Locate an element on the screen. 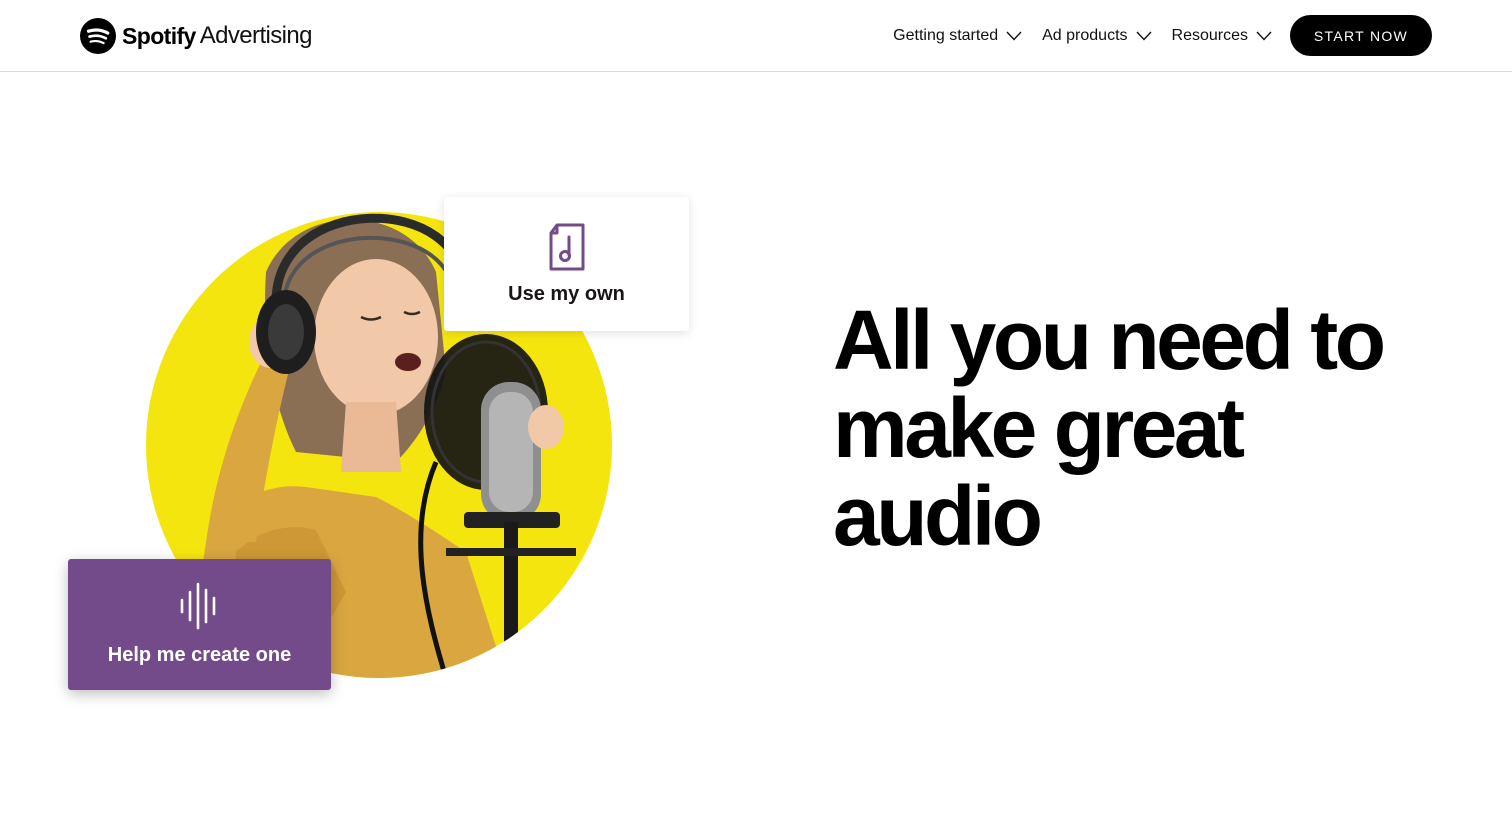 This screenshot has width=1512, height=814. nav-getting-started: Getting started is located at coordinates (957, 36).